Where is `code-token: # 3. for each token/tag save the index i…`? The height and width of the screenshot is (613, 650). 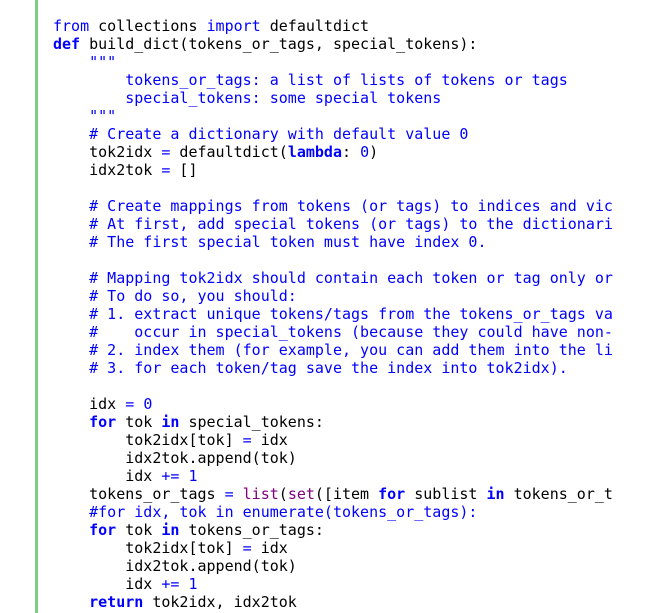 code-token: # 3. for each token/tag save the index i… is located at coordinates (310, 368).